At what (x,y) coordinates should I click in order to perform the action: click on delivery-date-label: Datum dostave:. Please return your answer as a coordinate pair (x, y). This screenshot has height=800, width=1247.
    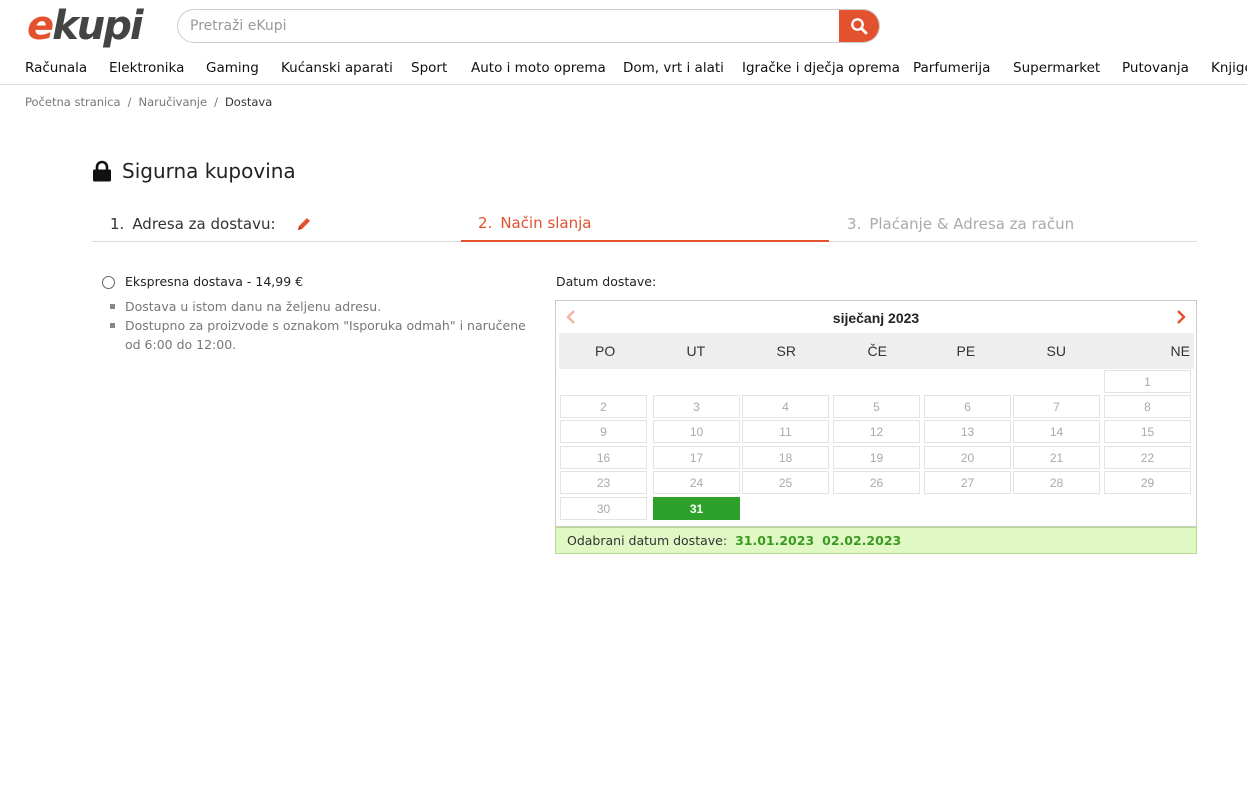
    Looking at the image, I should click on (606, 281).